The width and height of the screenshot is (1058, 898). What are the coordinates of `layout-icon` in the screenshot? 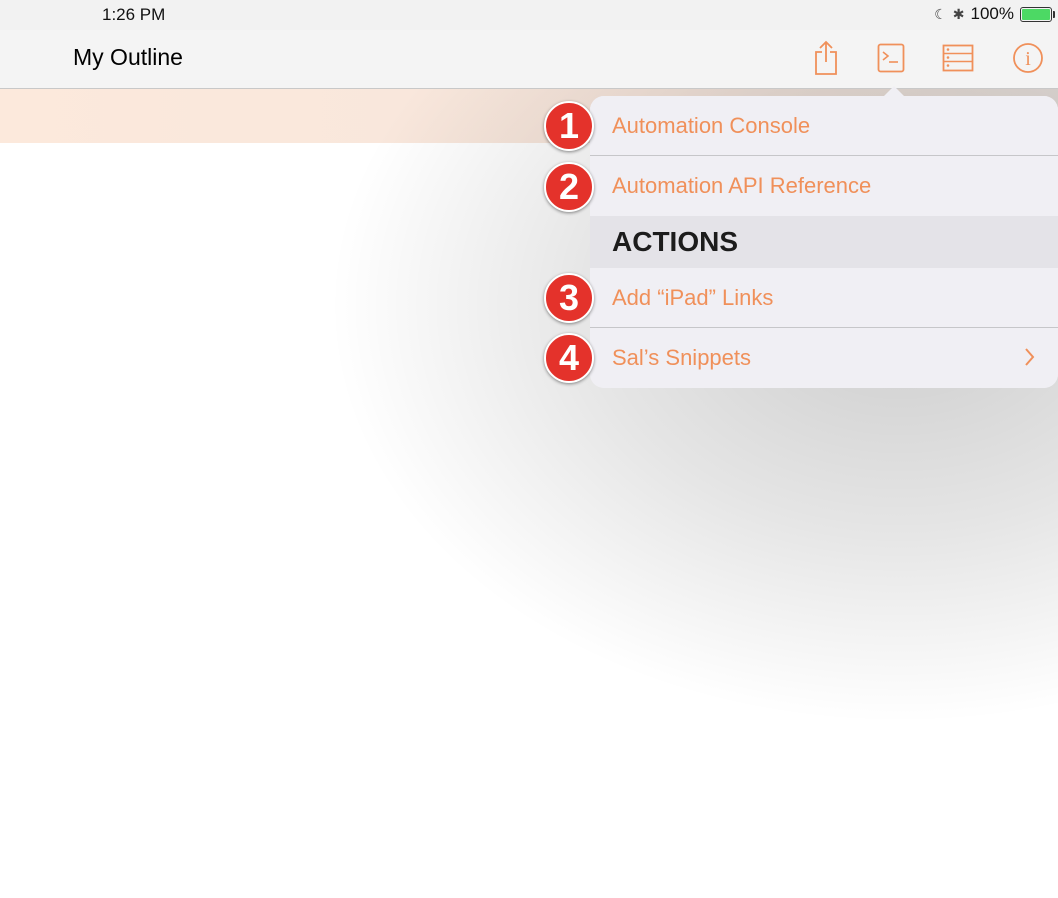 It's located at (958, 58).